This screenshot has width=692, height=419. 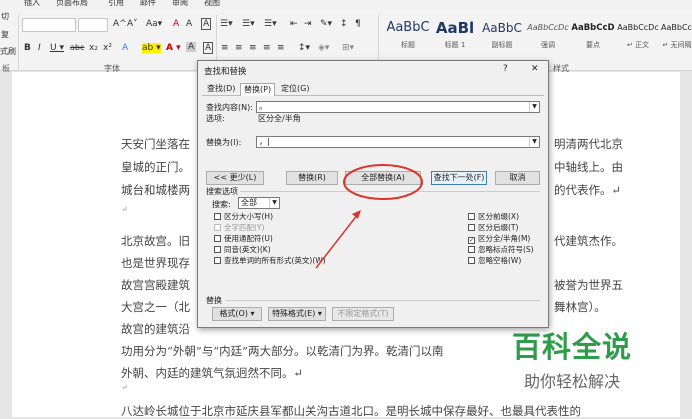 I want to click on annotation-overlay, so click(x=369, y=216).